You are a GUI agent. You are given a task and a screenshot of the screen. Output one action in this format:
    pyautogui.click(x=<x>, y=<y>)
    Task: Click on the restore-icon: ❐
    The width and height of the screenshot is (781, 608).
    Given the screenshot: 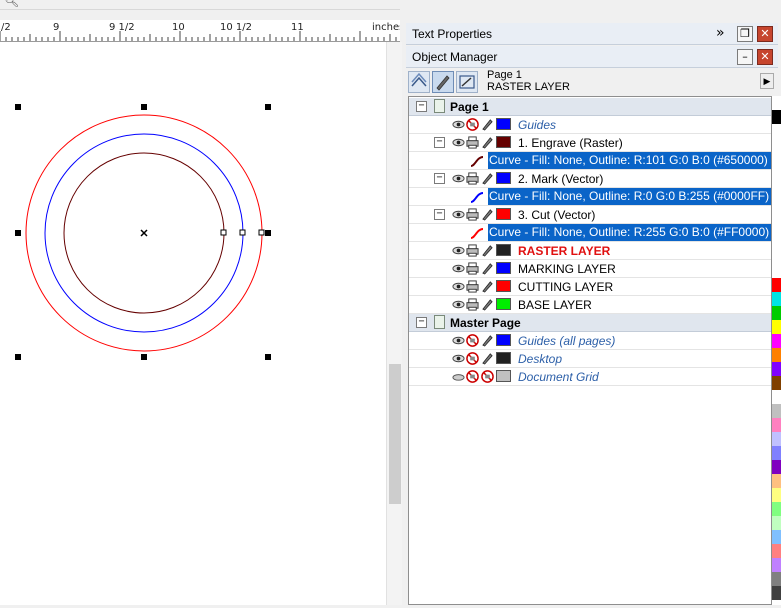 What is the action you would take?
    pyautogui.click(x=745, y=34)
    